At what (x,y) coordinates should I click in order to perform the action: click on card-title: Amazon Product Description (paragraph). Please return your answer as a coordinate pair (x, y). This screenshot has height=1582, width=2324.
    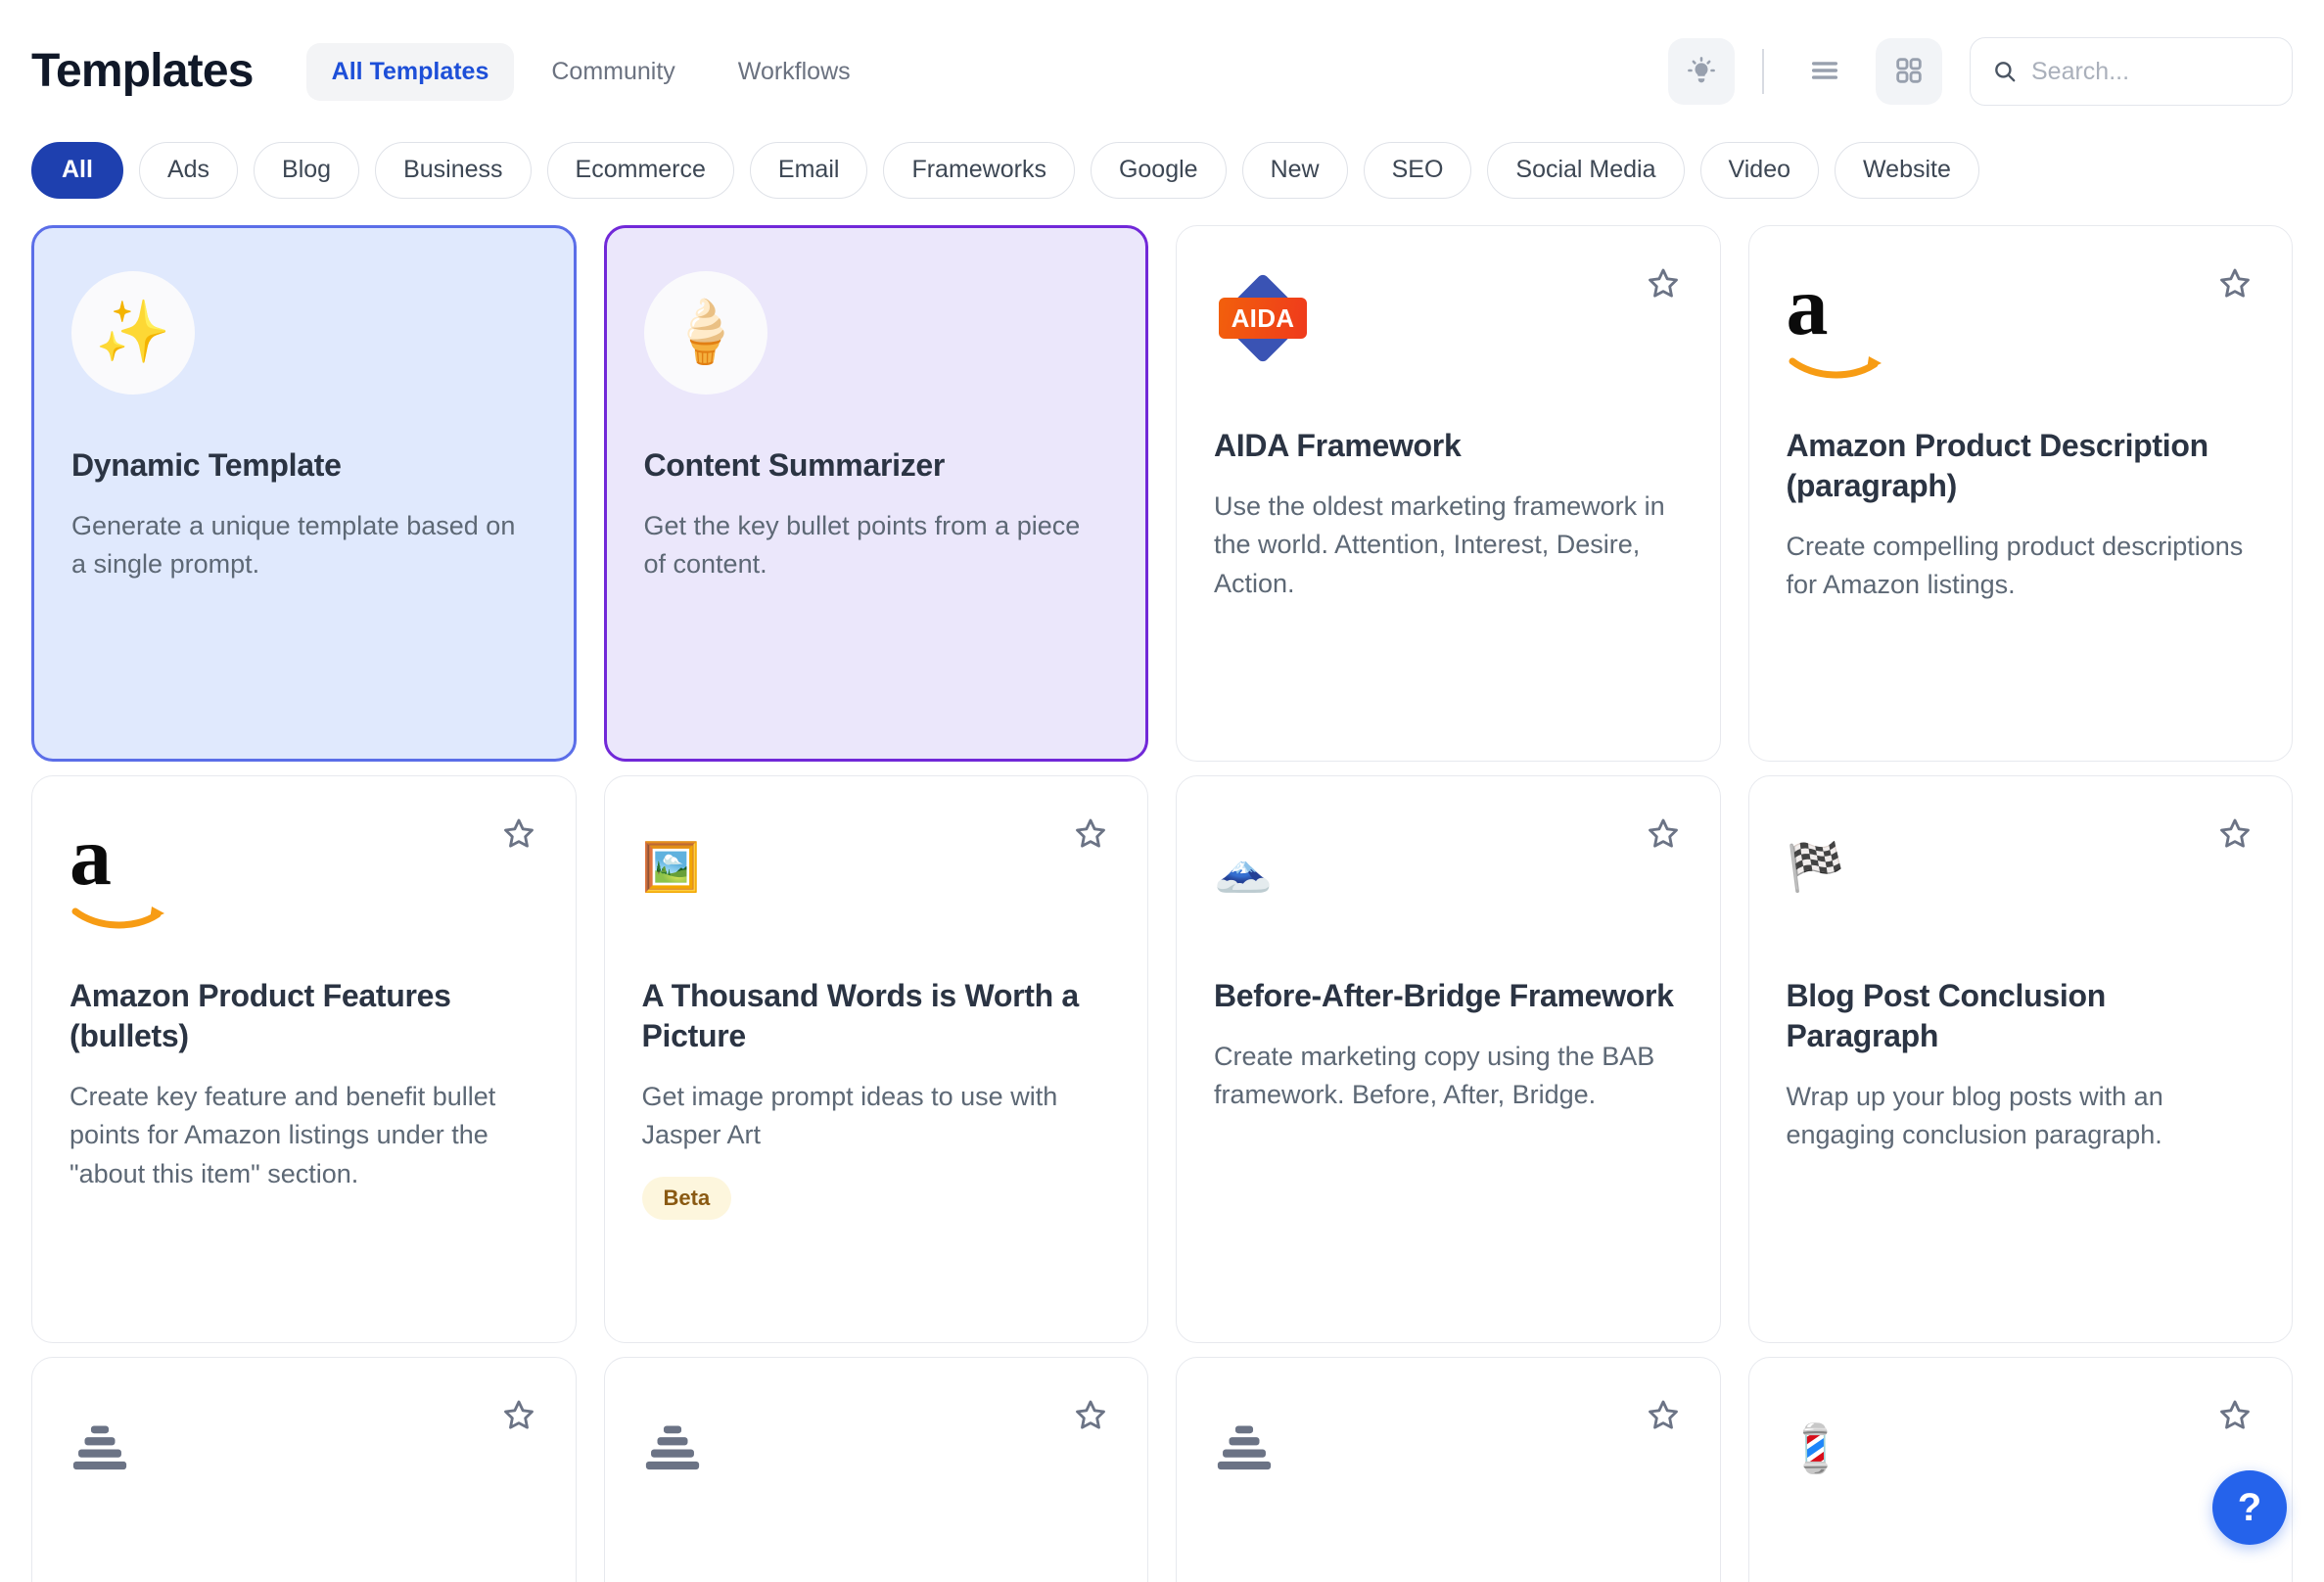
    Looking at the image, I should click on (1997, 466).